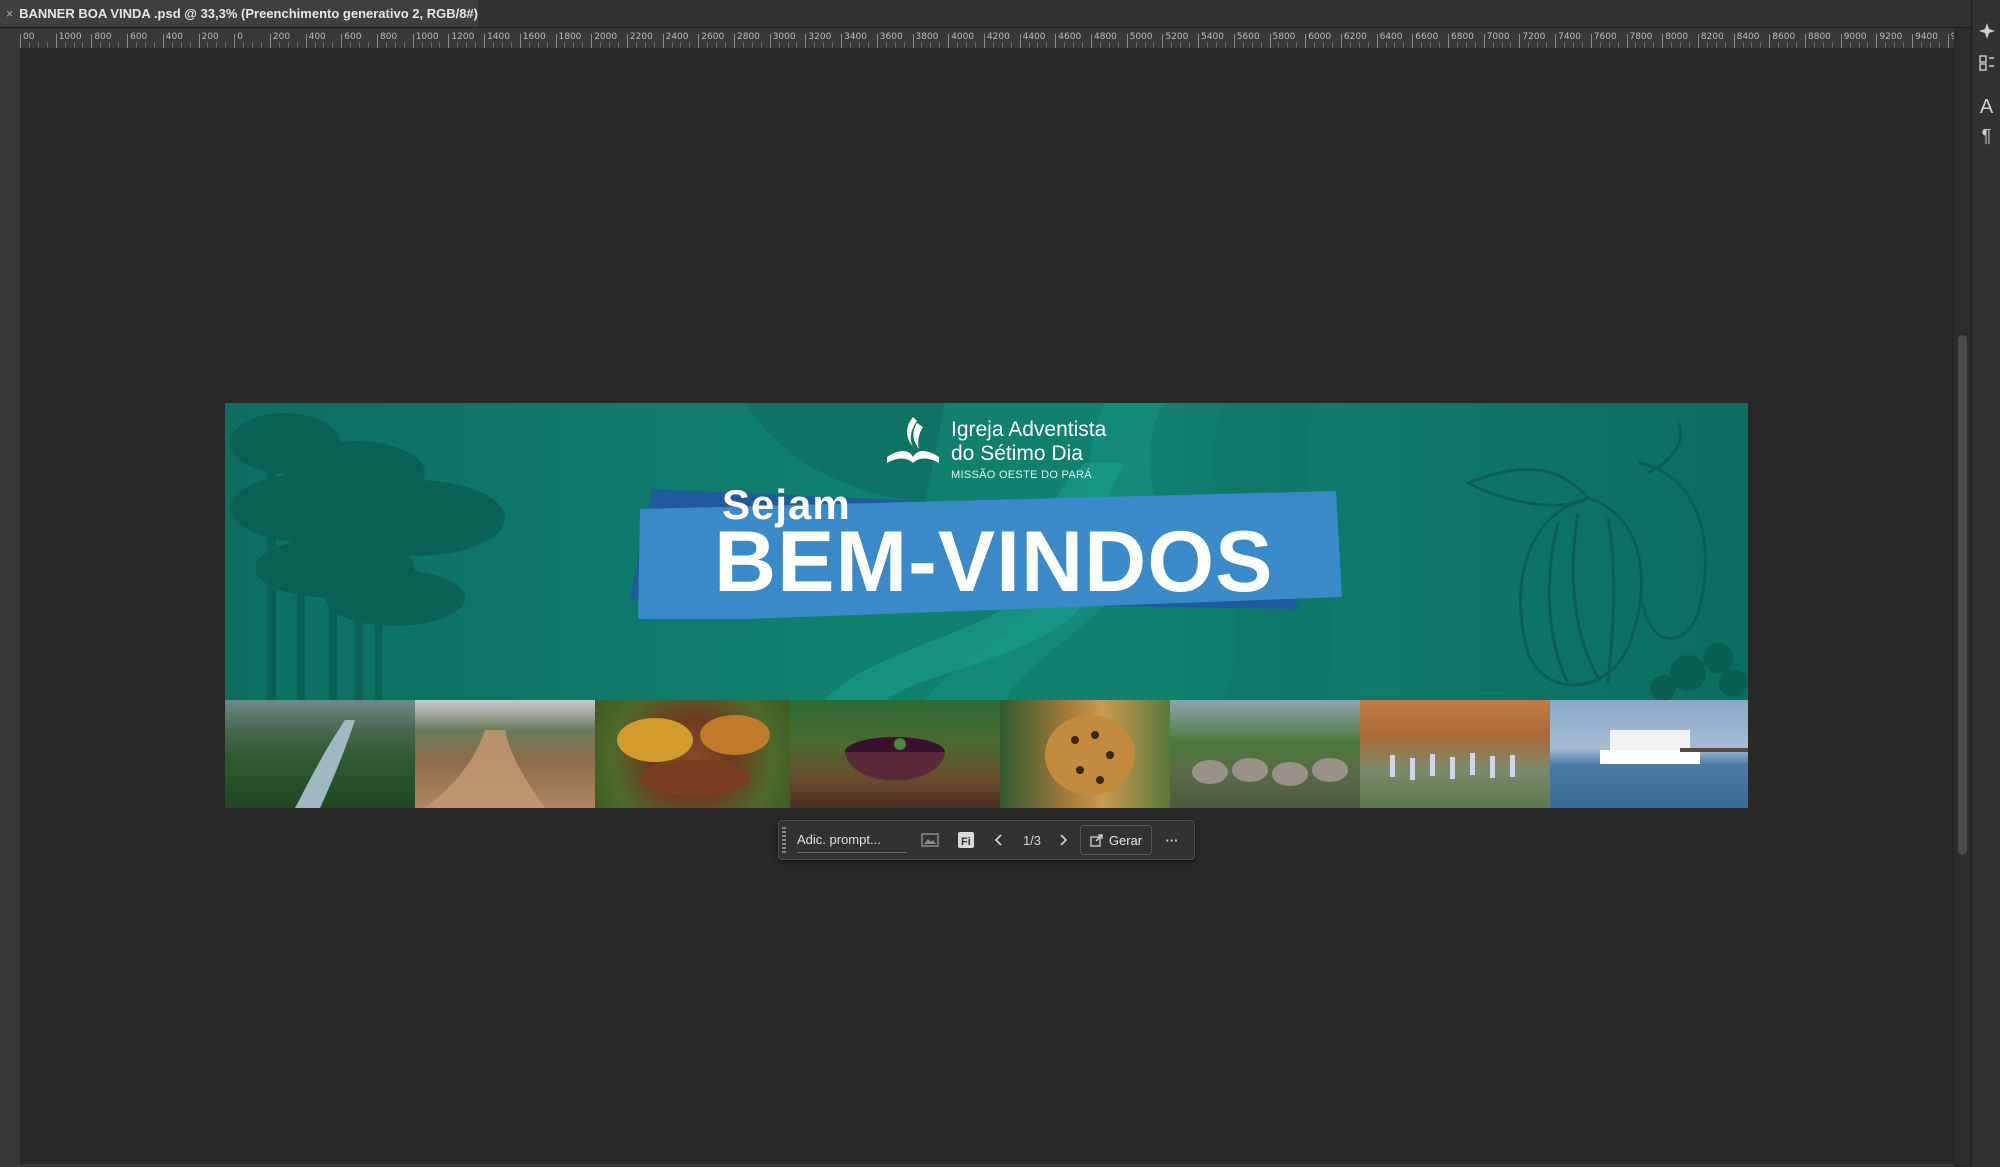  Describe the element at coordinates (1017, 453) in the screenshot. I see `logo-text-line2: do Sétimo Dia` at that location.